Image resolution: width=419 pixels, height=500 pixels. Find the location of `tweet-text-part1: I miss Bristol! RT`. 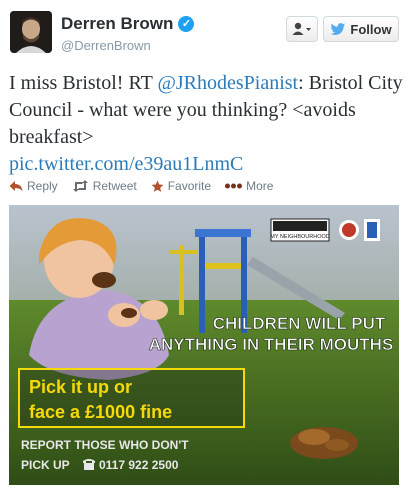

tweet-text-part1: I miss Bristol! RT is located at coordinates (83, 83).